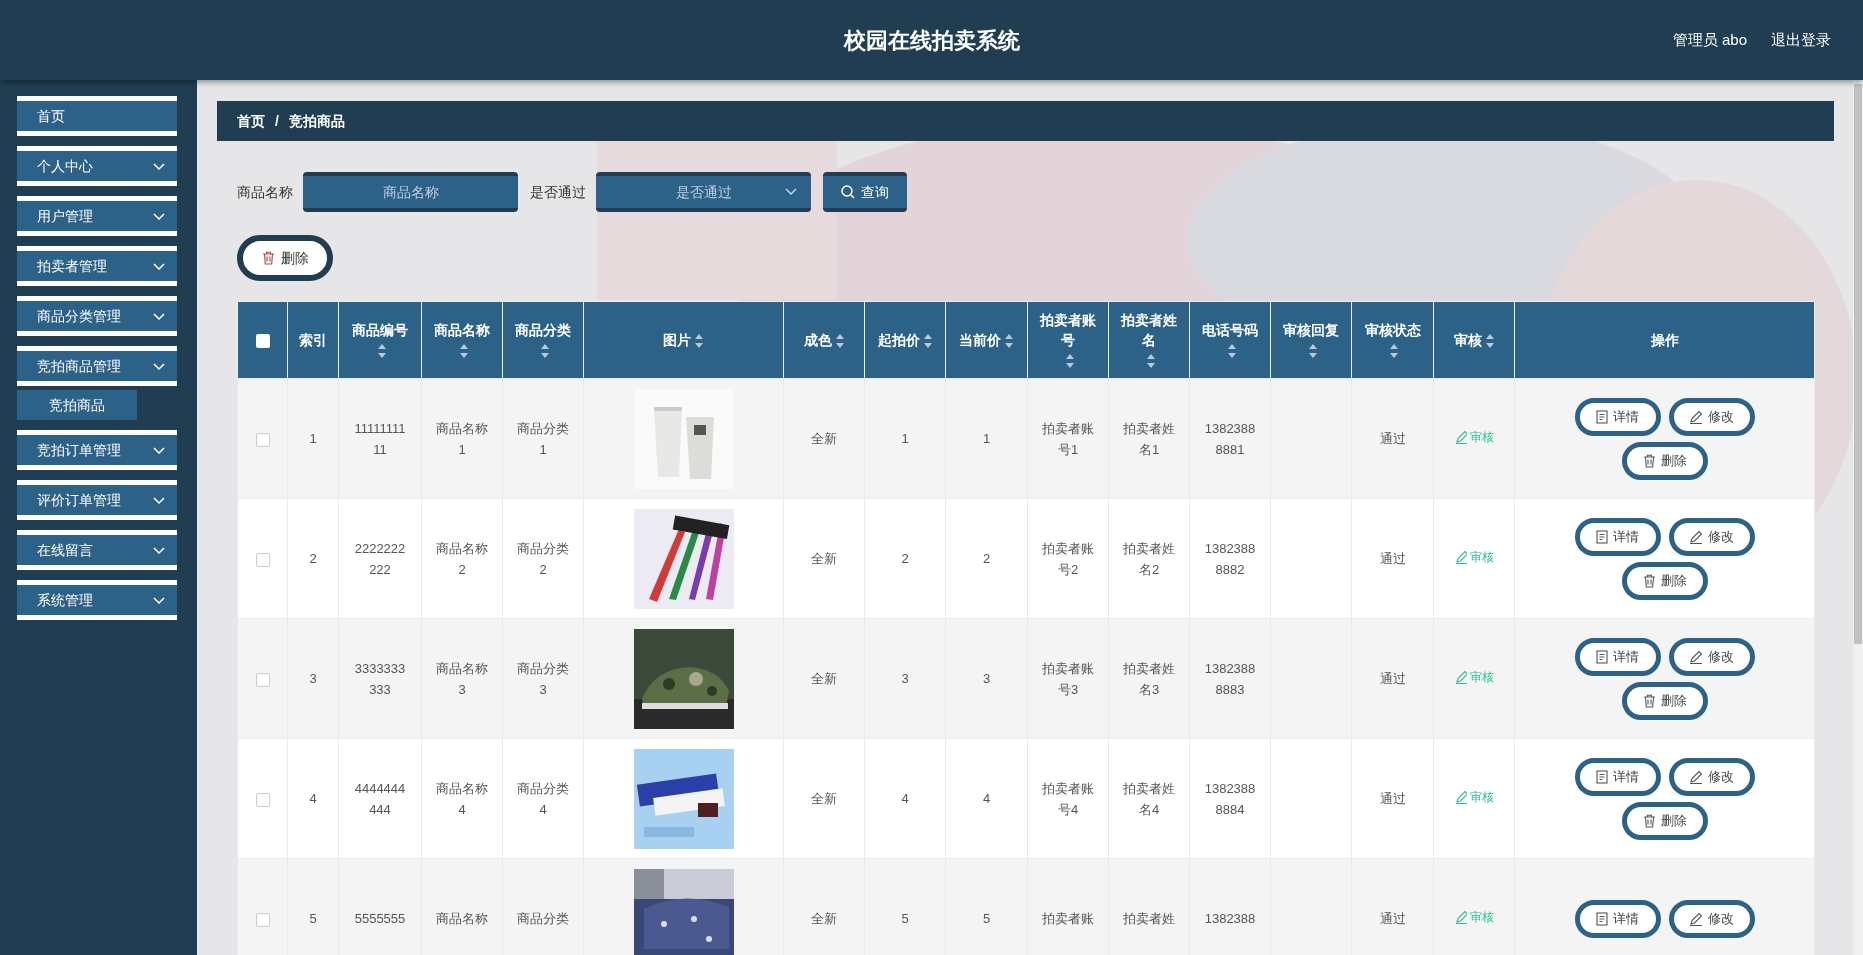  Describe the element at coordinates (97, 600) in the screenshot. I see `menu-item: 系统管理` at that location.